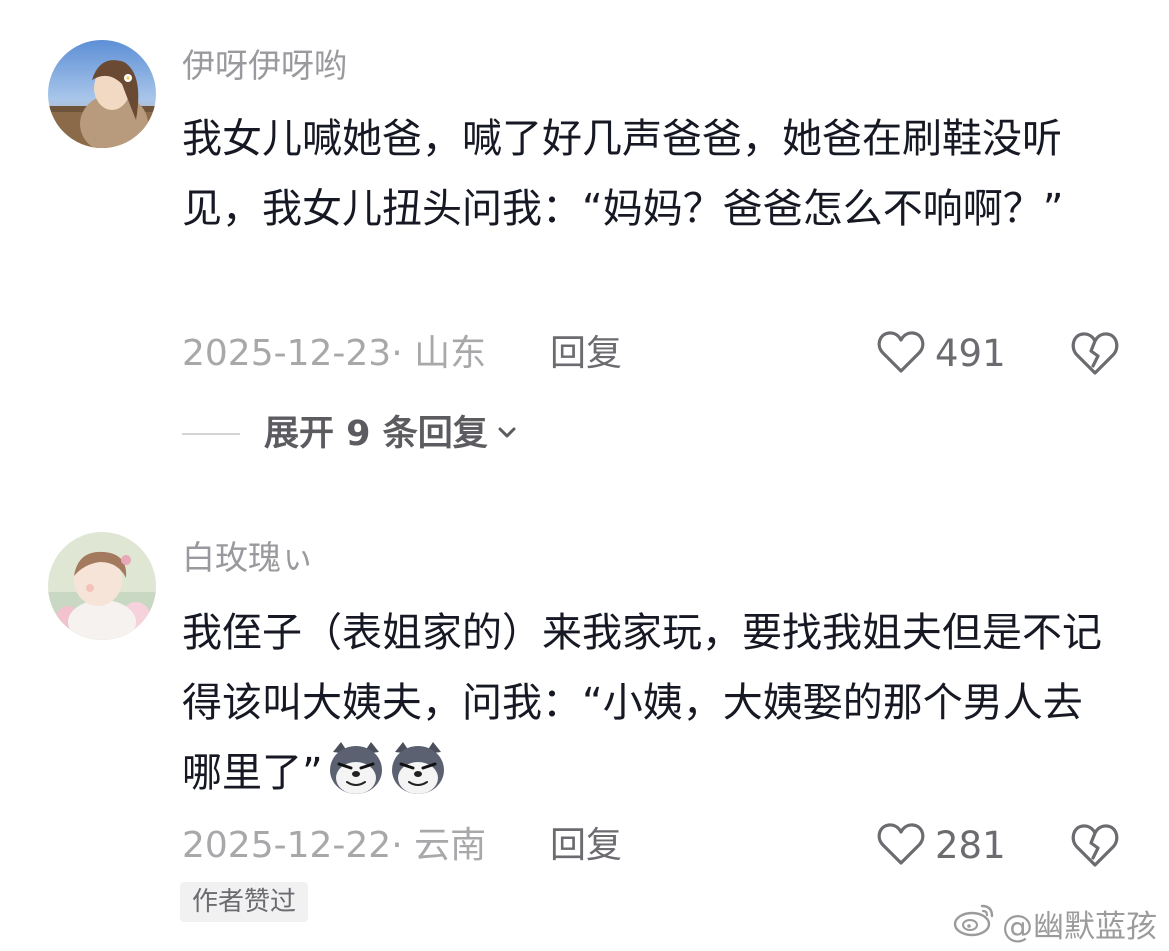 This screenshot has height=951, width=1169. What do you see at coordinates (334, 845) in the screenshot?
I see `date-location: 2025-12-22· 云南` at bounding box center [334, 845].